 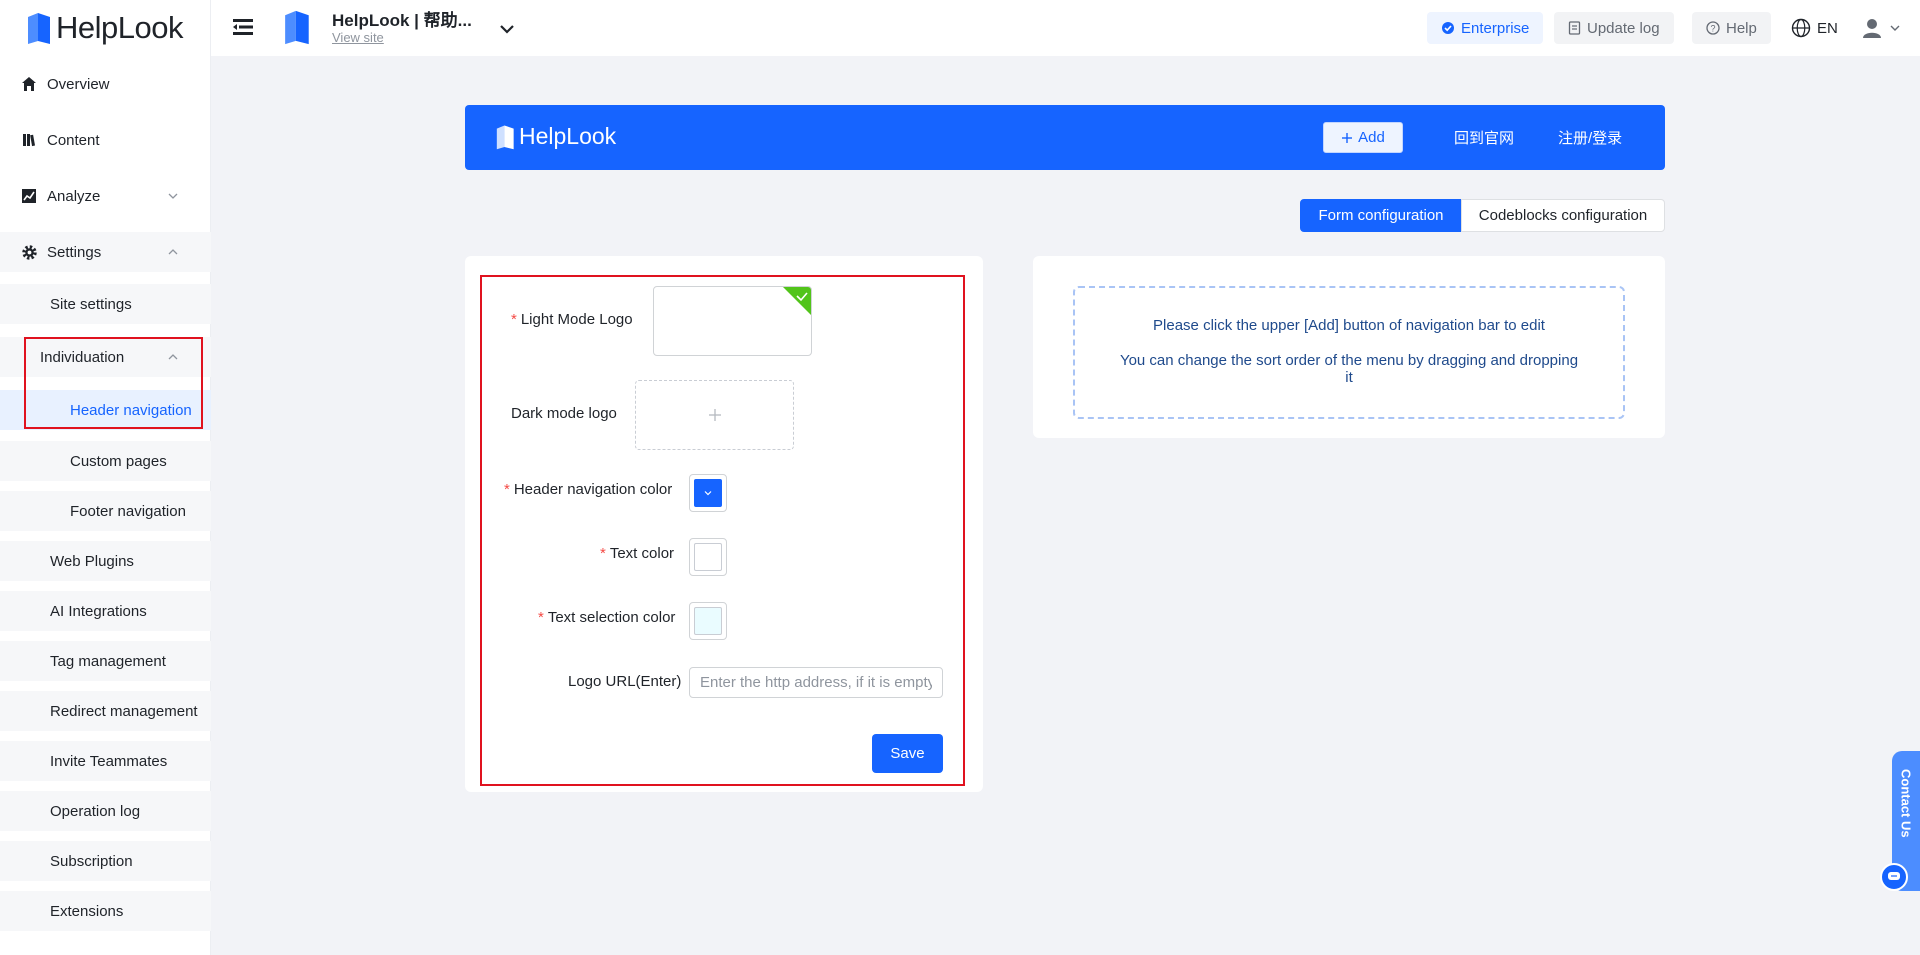 I want to click on help-icon: ?, so click(x=1713, y=28).